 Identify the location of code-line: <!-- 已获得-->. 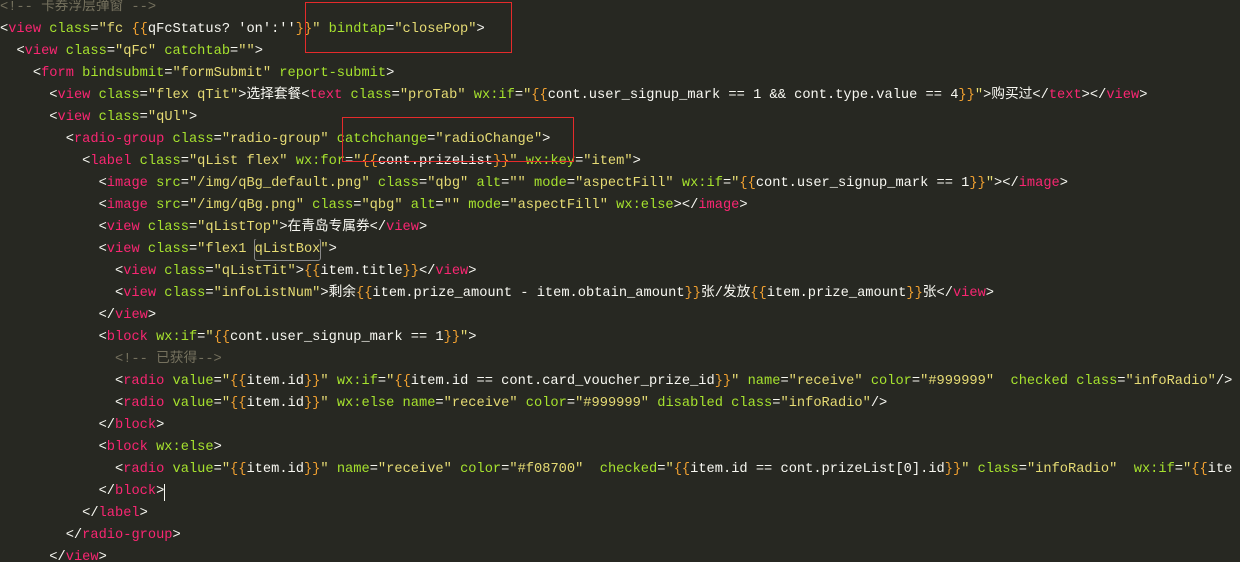
(620, 360).